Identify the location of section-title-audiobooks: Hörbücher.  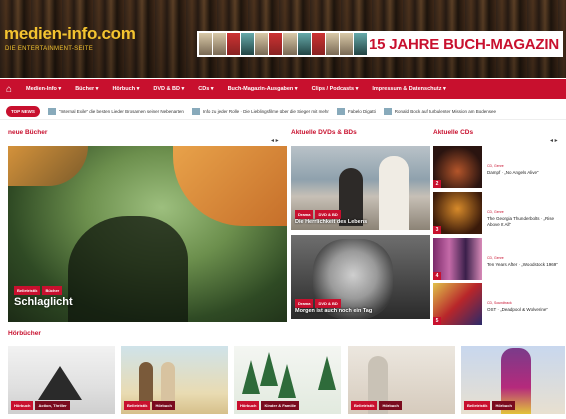
(24, 333).